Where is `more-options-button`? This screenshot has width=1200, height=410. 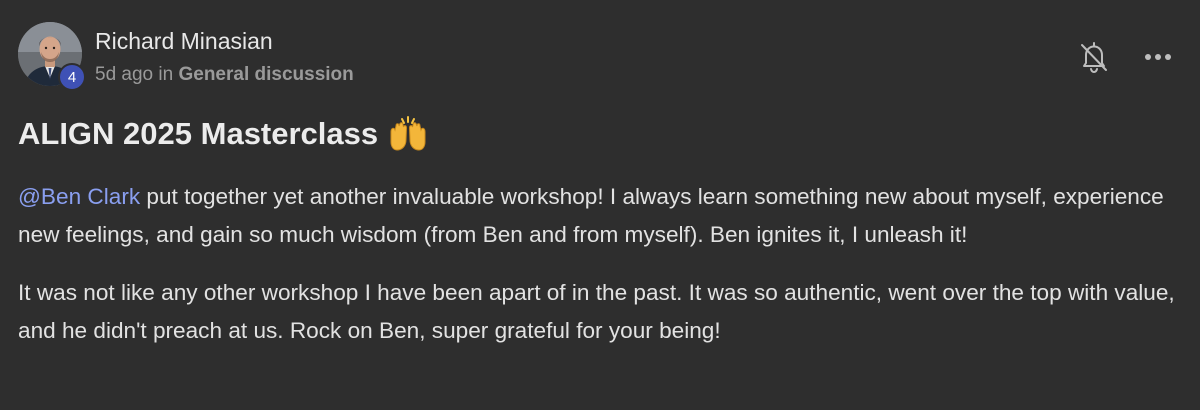 more-options-button is located at coordinates (1158, 57).